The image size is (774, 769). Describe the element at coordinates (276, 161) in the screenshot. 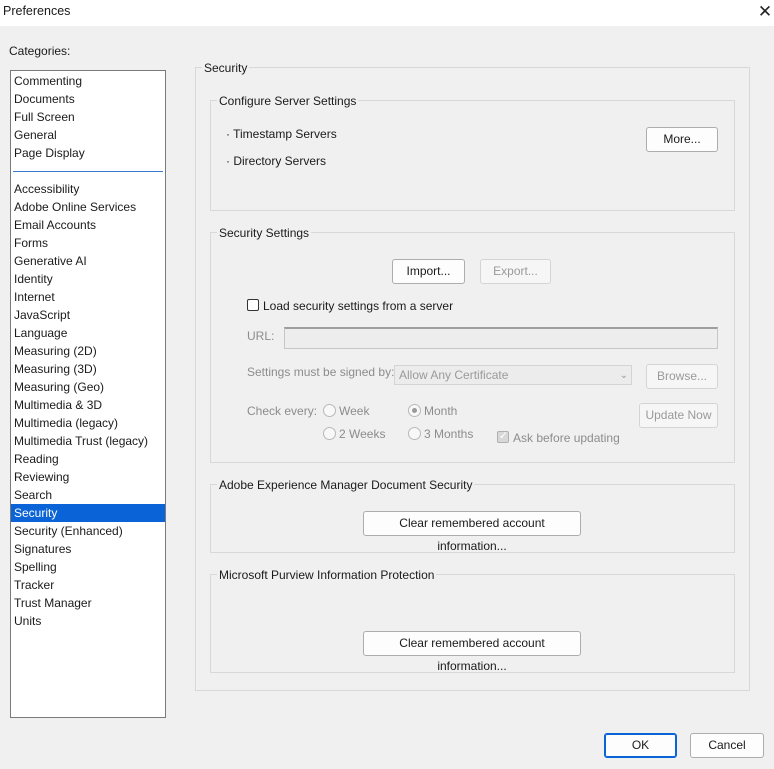

I see `directory-servers-item: · Directory Servers` at that location.